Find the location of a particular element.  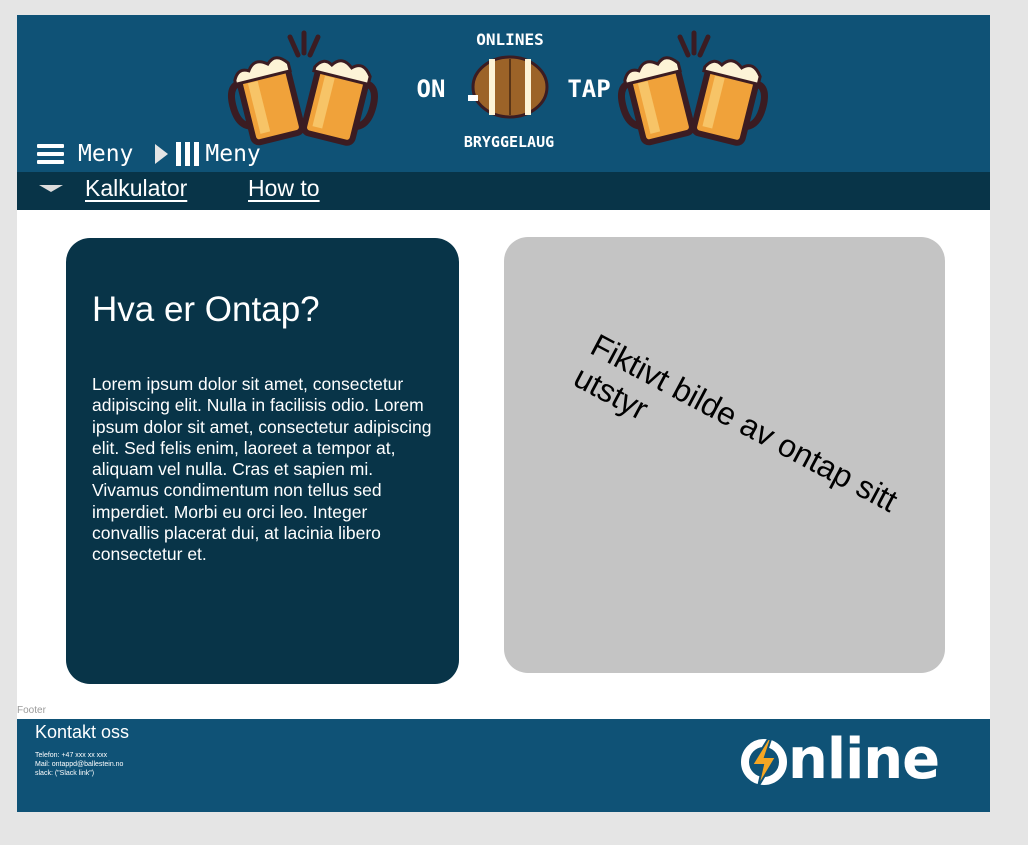

footer-mail: Mail: ontappd@ballestein.no is located at coordinates (79, 764).